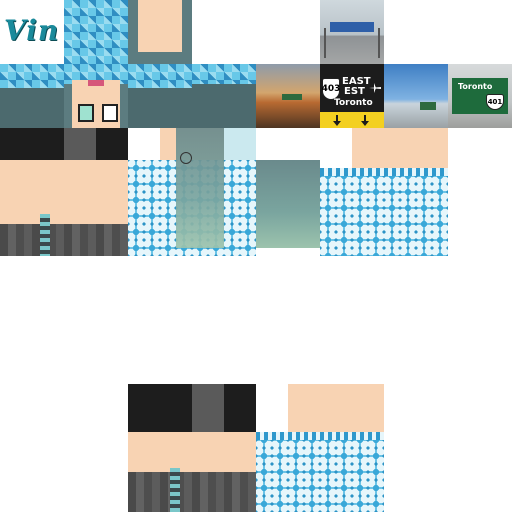  I want to click on lower-leg-top-grey, so click(208, 408).